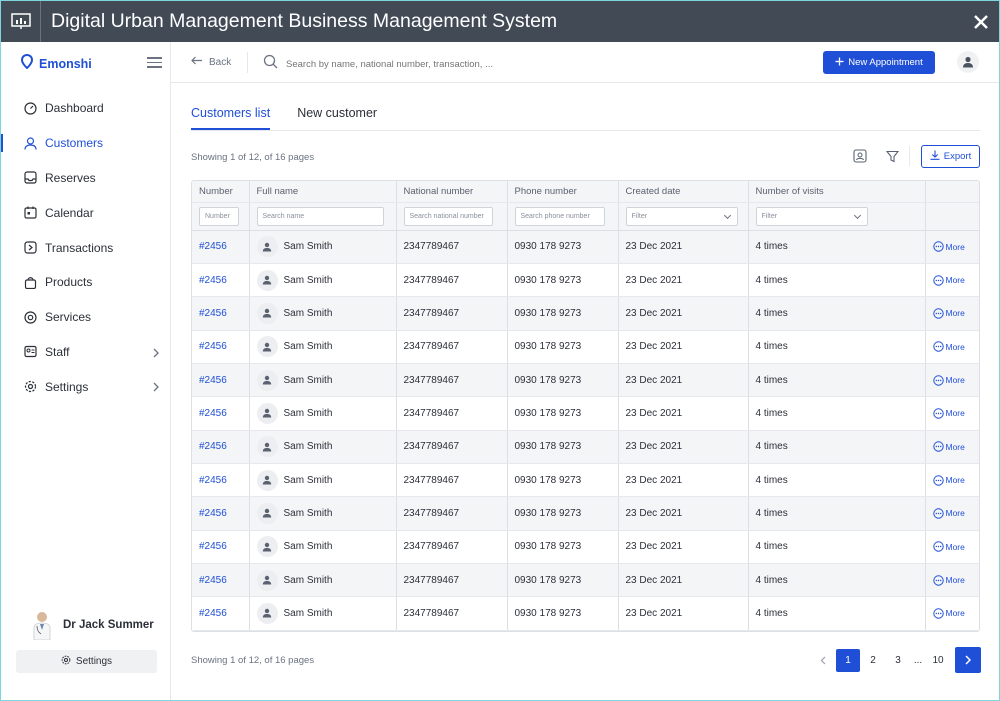  I want to click on person-icon, so click(267, 380).